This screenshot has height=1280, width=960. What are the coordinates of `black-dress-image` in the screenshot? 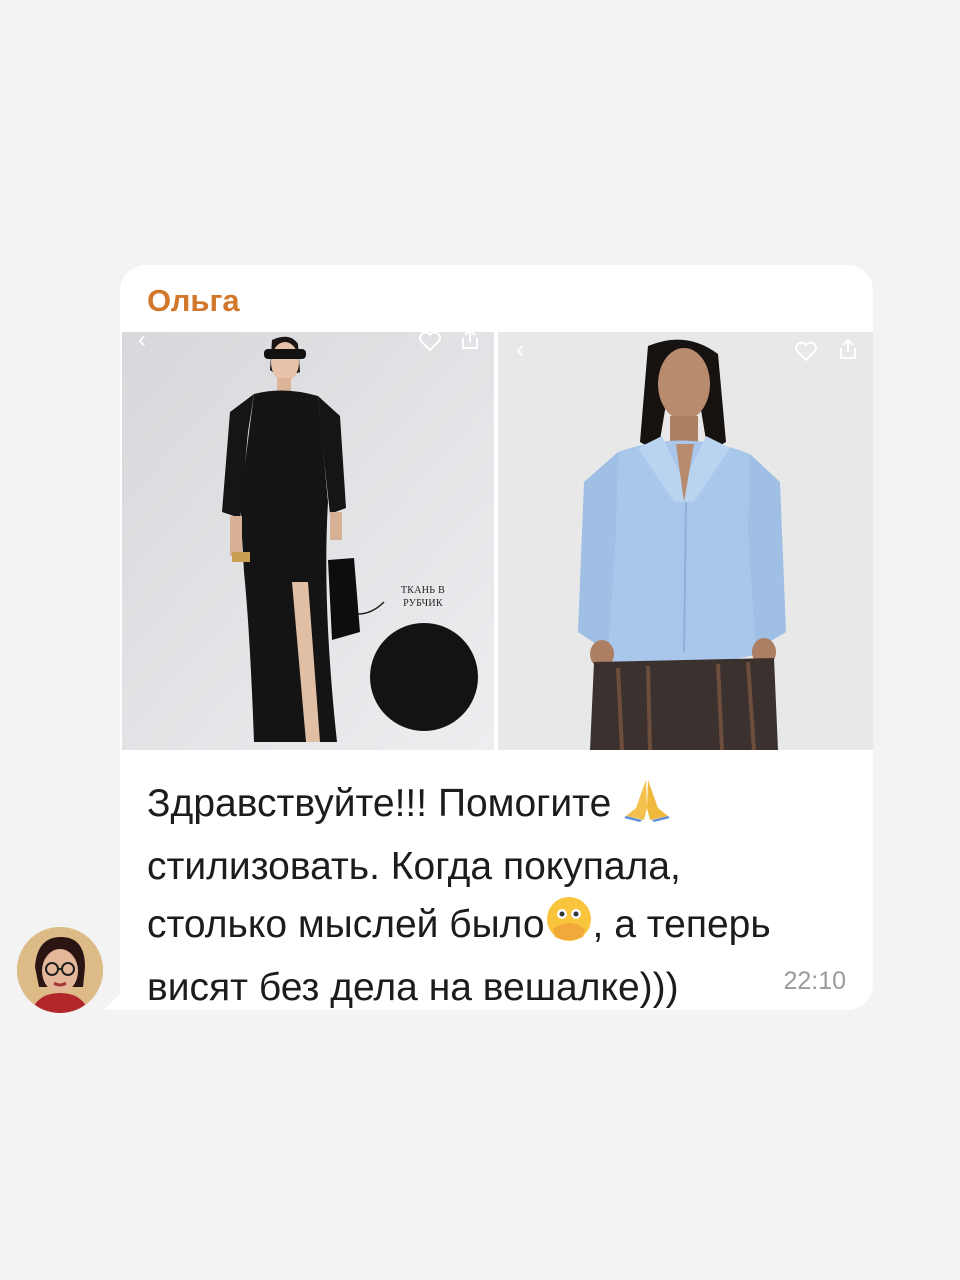 It's located at (308, 541).